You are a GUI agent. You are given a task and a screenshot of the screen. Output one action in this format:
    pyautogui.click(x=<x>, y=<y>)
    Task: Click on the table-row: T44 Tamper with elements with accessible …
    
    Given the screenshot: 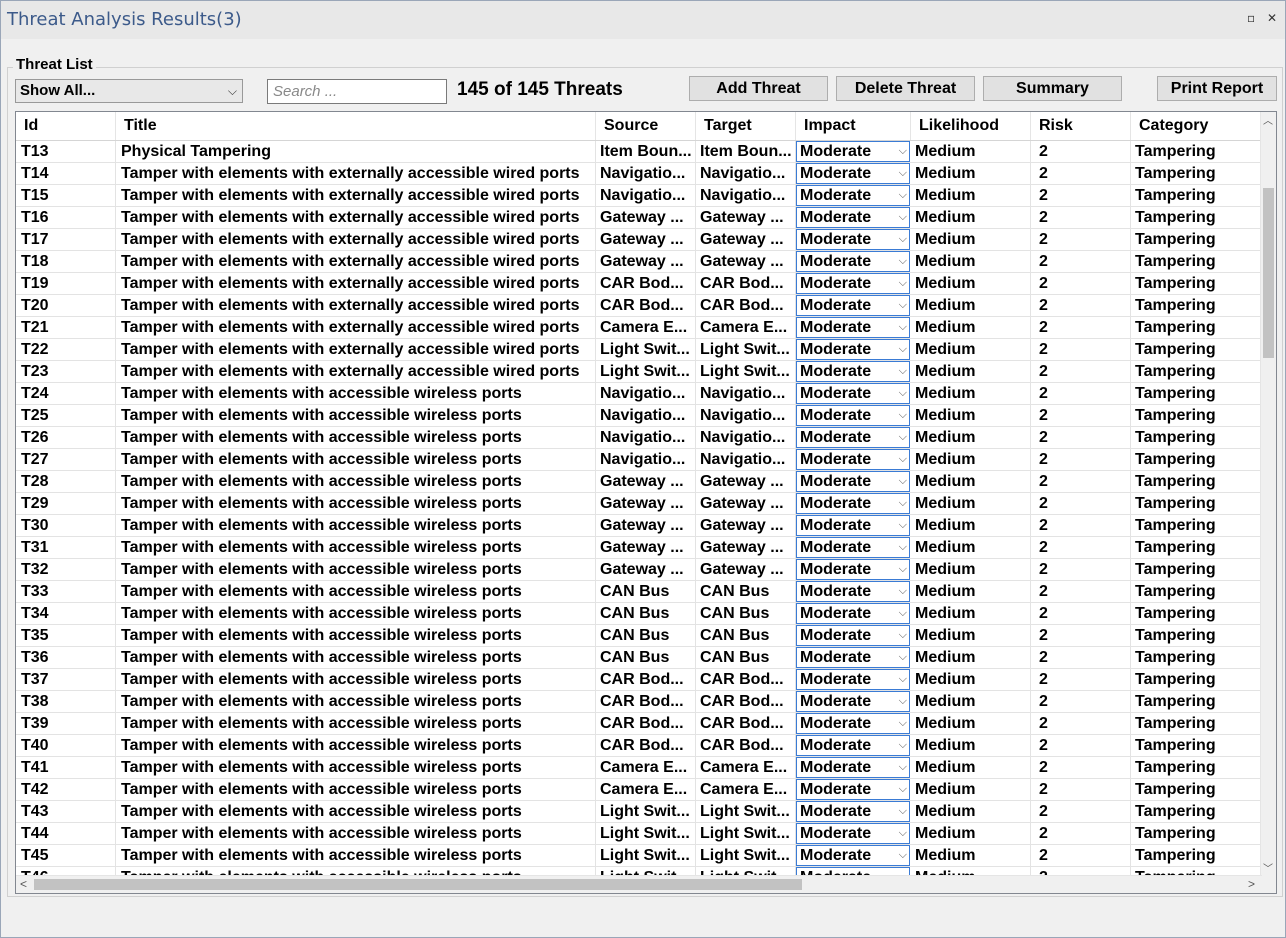 What is the action you would take?
    pyautogui.click(x=639, y=834)
    